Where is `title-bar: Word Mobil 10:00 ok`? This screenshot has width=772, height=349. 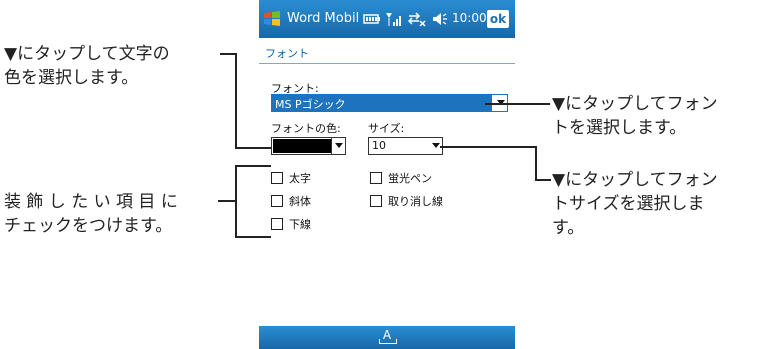
title-bar: Word Mobil 10:00 ok is located at coordinates (387, 19).